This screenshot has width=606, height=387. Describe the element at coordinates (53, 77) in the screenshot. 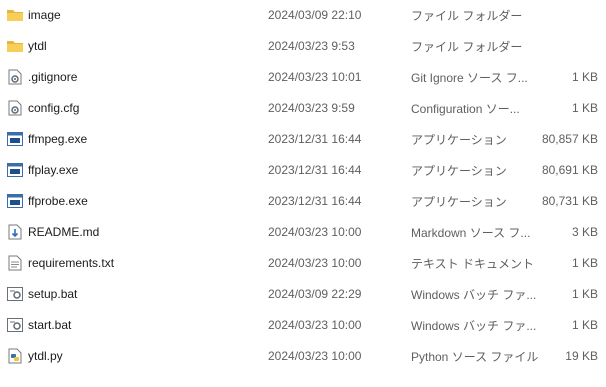

I see `file-name: .gitignore` at that location.